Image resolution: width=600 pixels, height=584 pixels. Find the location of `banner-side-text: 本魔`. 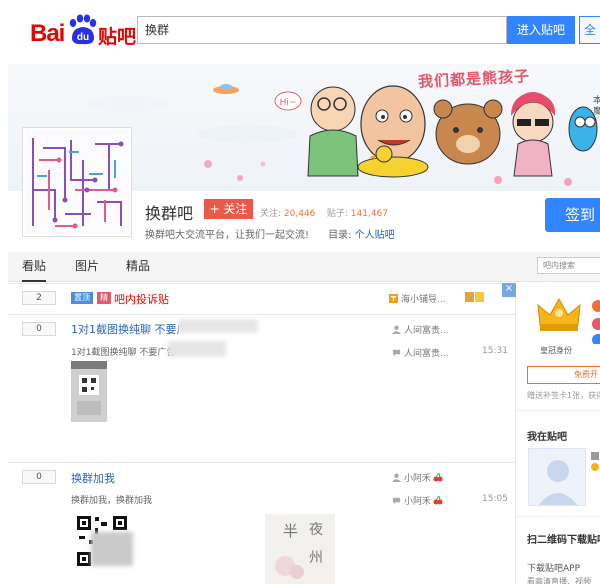

banner-side-text: 本魔 is located at coordinates (596, 107).